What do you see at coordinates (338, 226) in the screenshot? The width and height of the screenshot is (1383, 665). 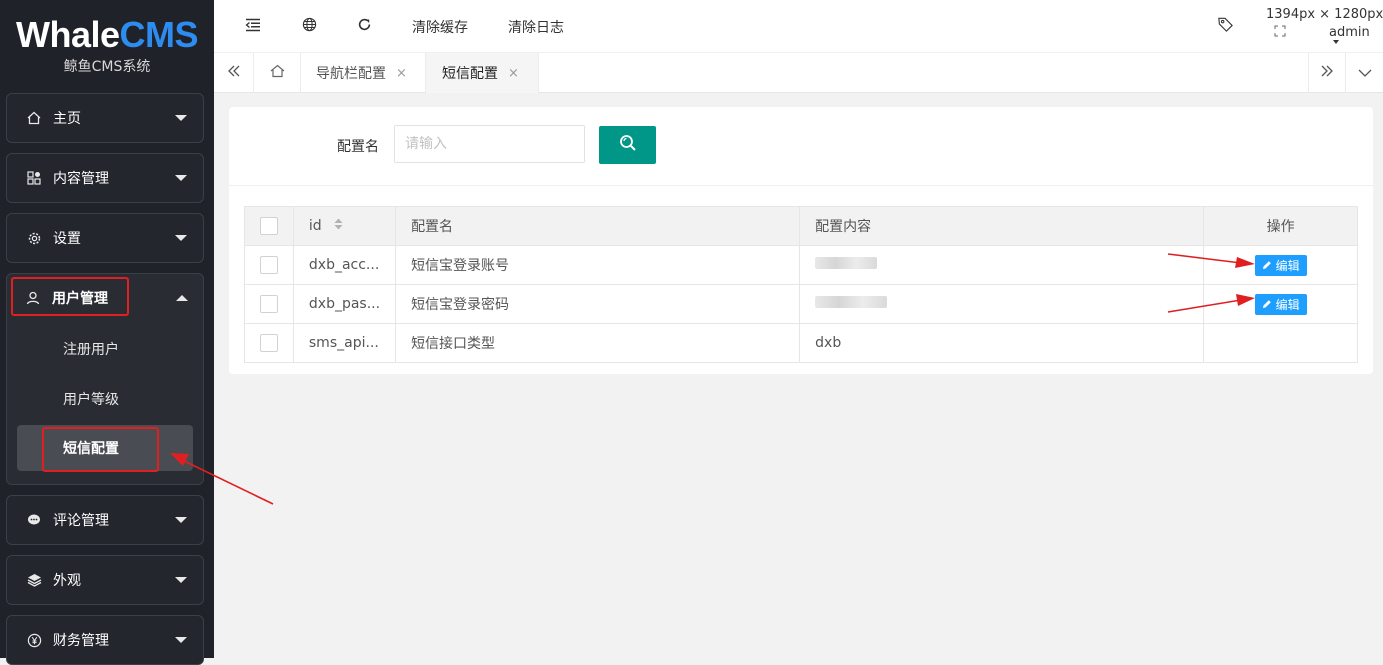 I see `sort-icon` at bounding box center [338, 226].